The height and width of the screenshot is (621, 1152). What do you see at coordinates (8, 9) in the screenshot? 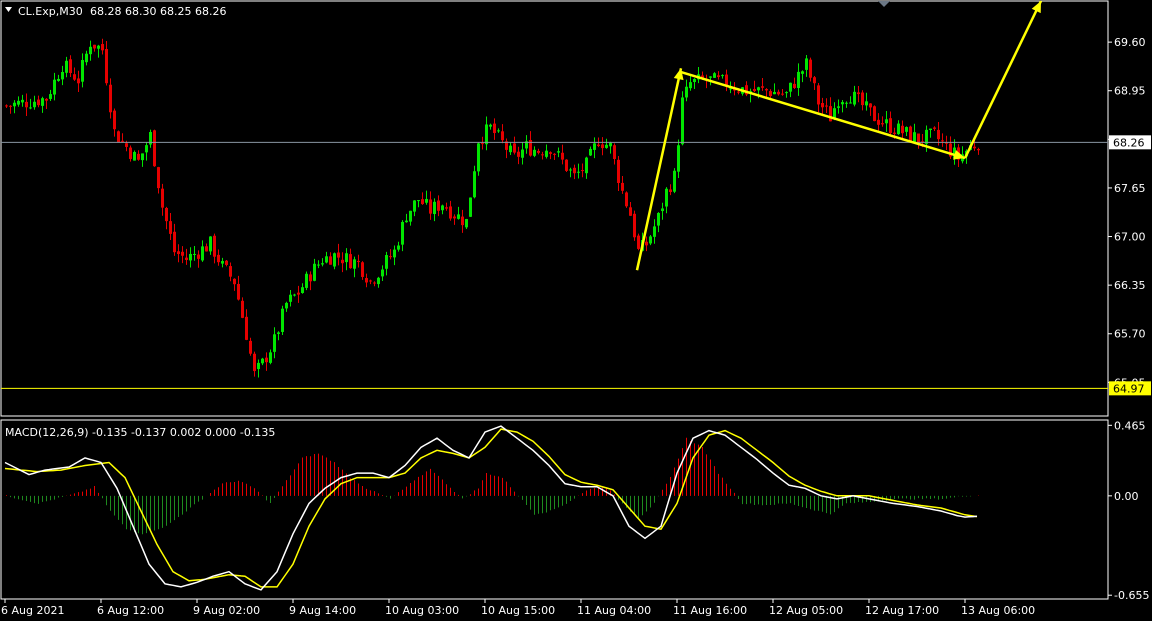
I see `caret-down-icon` at bounding box center [8, 9].